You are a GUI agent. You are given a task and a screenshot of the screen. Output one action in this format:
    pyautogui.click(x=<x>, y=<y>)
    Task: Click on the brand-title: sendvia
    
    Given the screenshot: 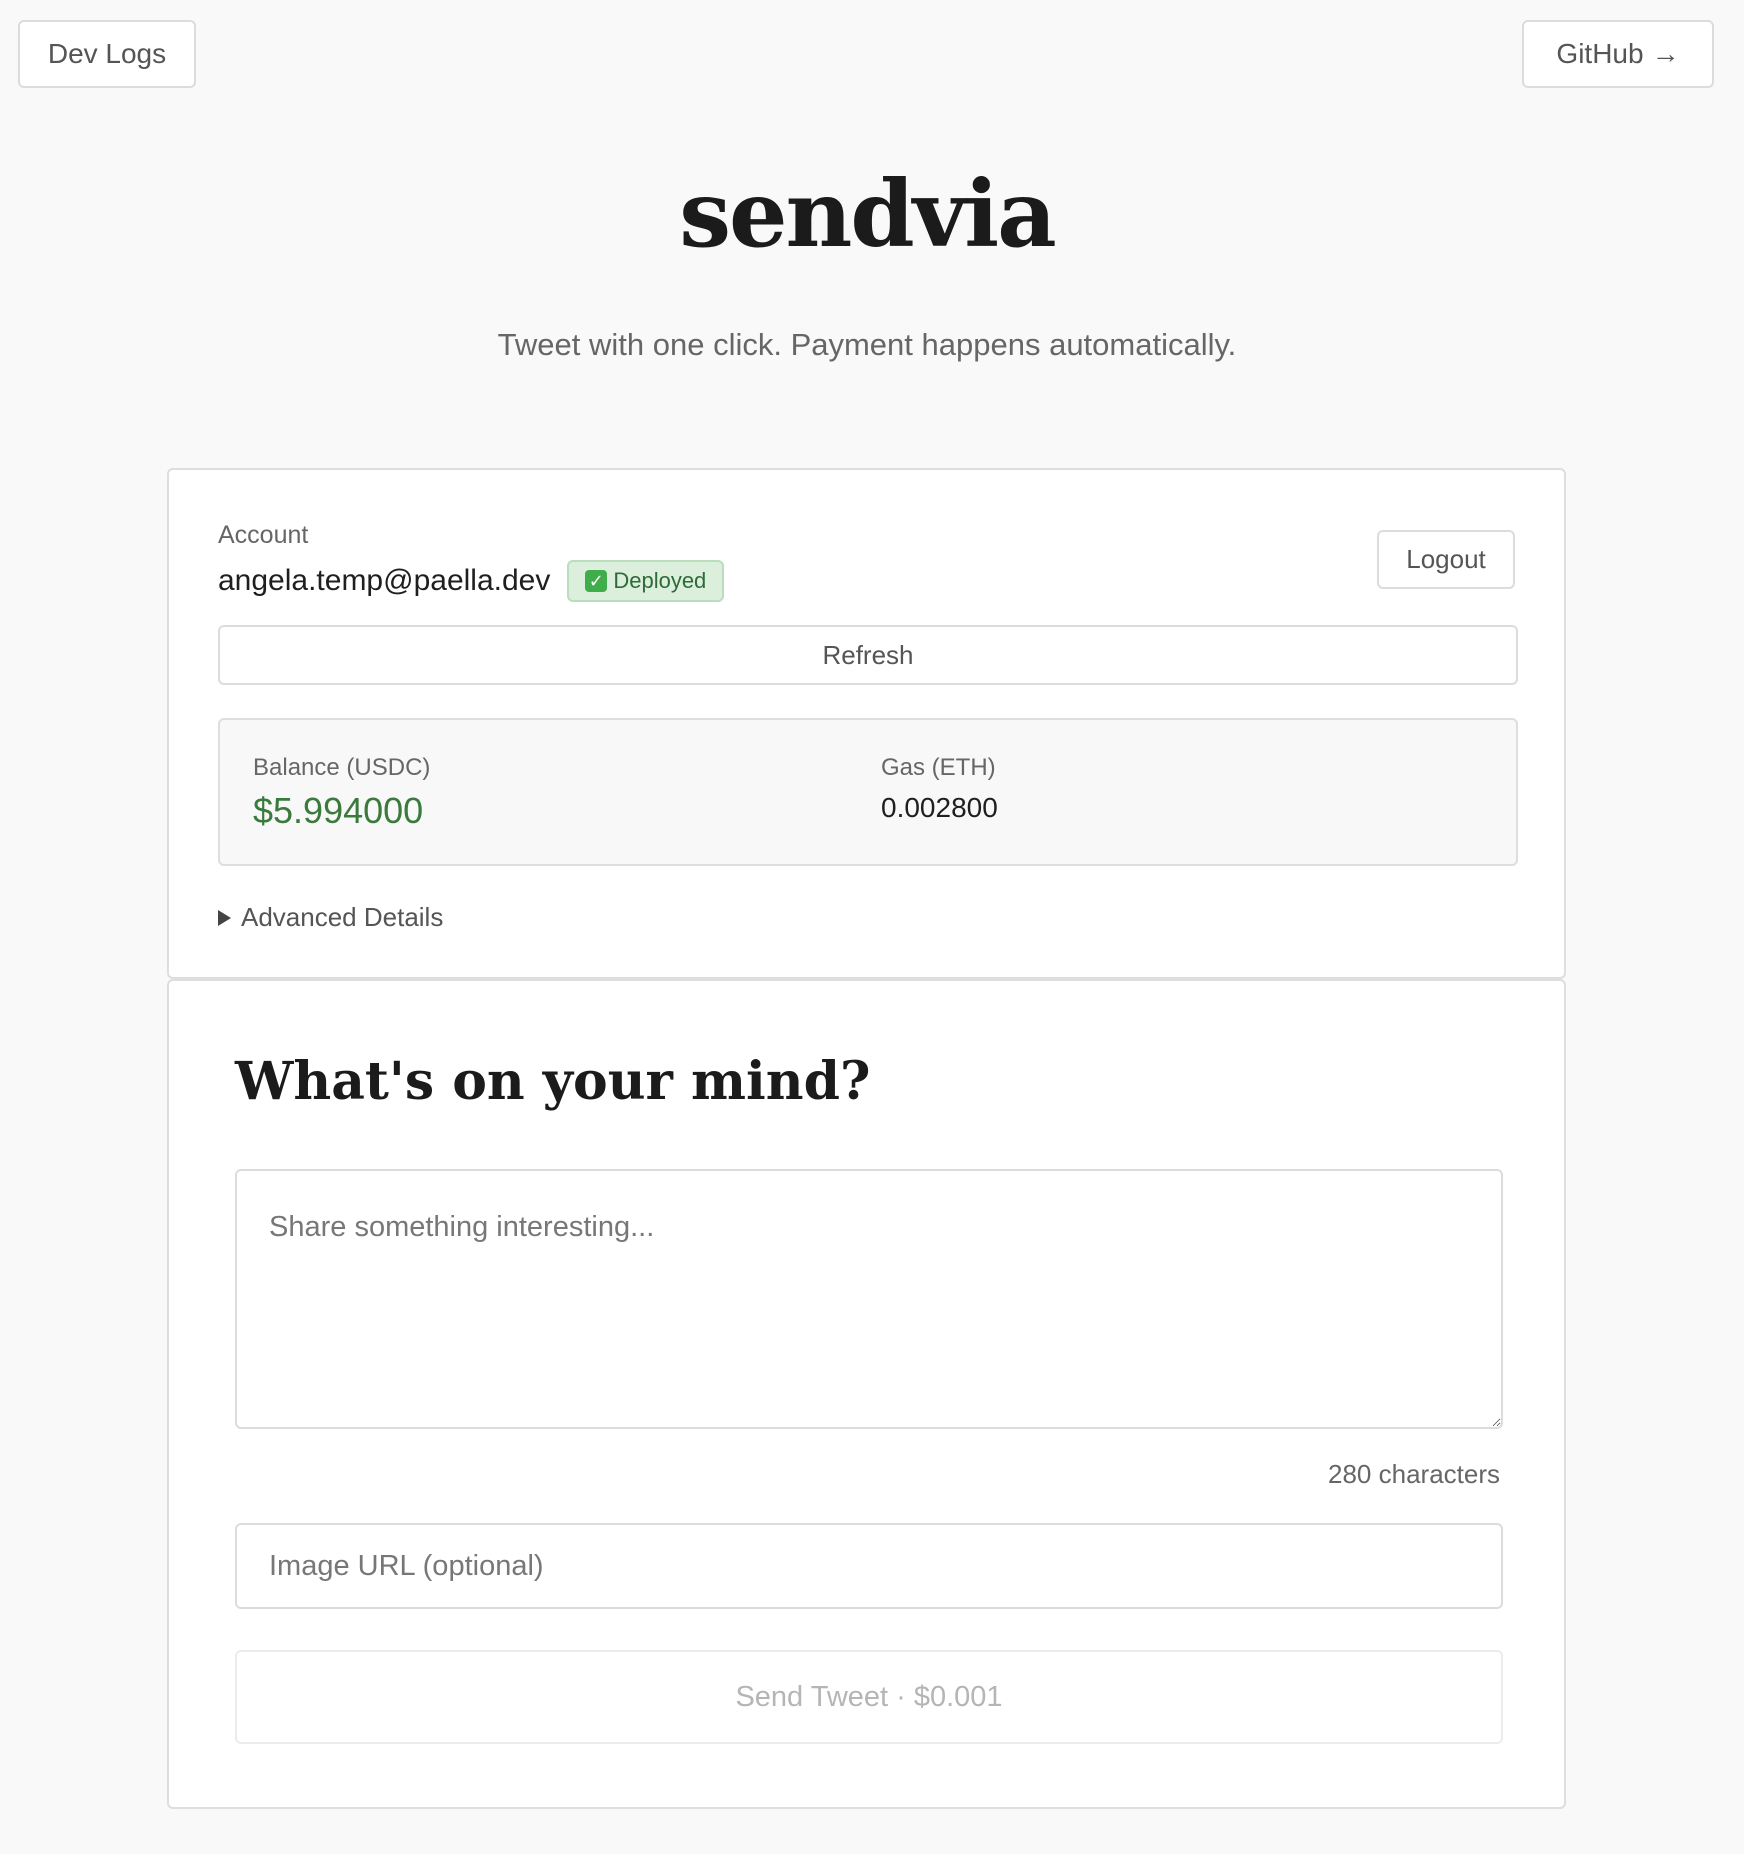 What is the action you would take?
    pyautogui.click(x=868, y=214)
    